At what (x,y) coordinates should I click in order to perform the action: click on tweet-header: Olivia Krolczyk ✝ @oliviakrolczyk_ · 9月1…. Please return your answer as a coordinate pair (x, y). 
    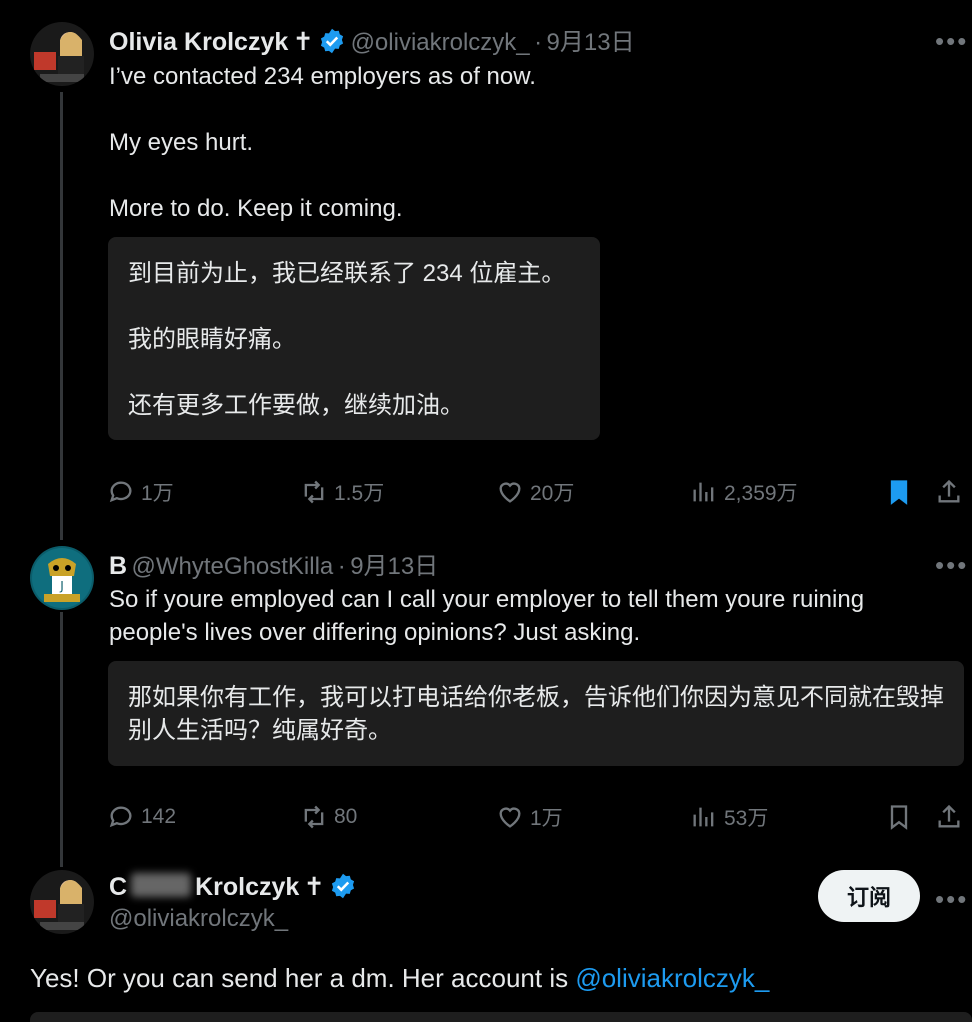
    Looking at the image, I should click on (372, 39).